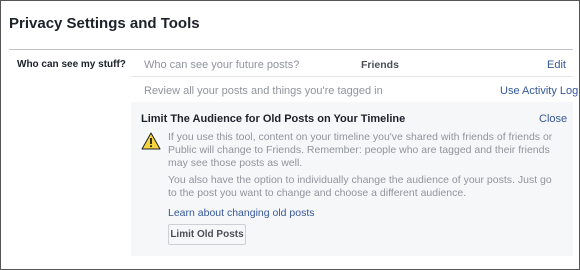 This screenshot has height=270, width=580. I want to click on title-divider, so click(291, 49).